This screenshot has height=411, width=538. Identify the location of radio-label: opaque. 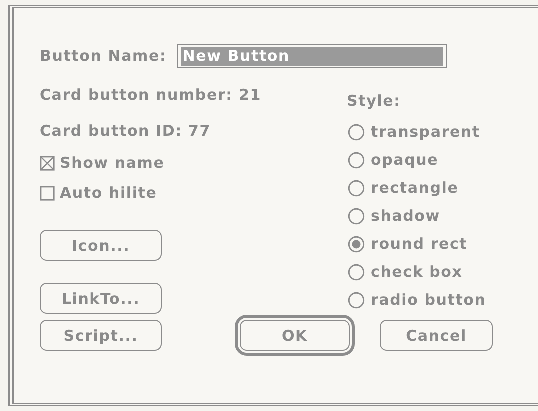
(405, 160).